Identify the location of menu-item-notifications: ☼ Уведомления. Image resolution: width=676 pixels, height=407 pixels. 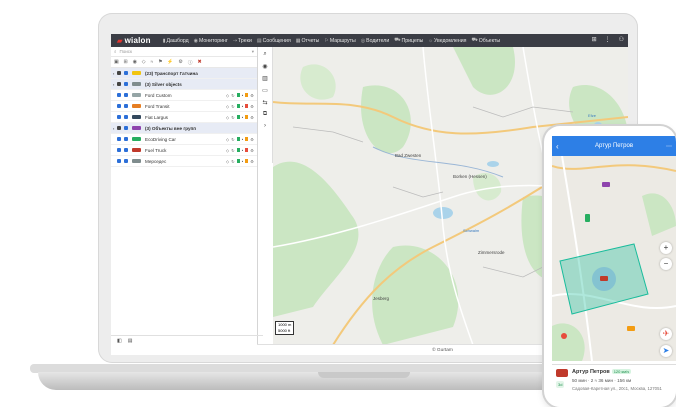
(447, 41).